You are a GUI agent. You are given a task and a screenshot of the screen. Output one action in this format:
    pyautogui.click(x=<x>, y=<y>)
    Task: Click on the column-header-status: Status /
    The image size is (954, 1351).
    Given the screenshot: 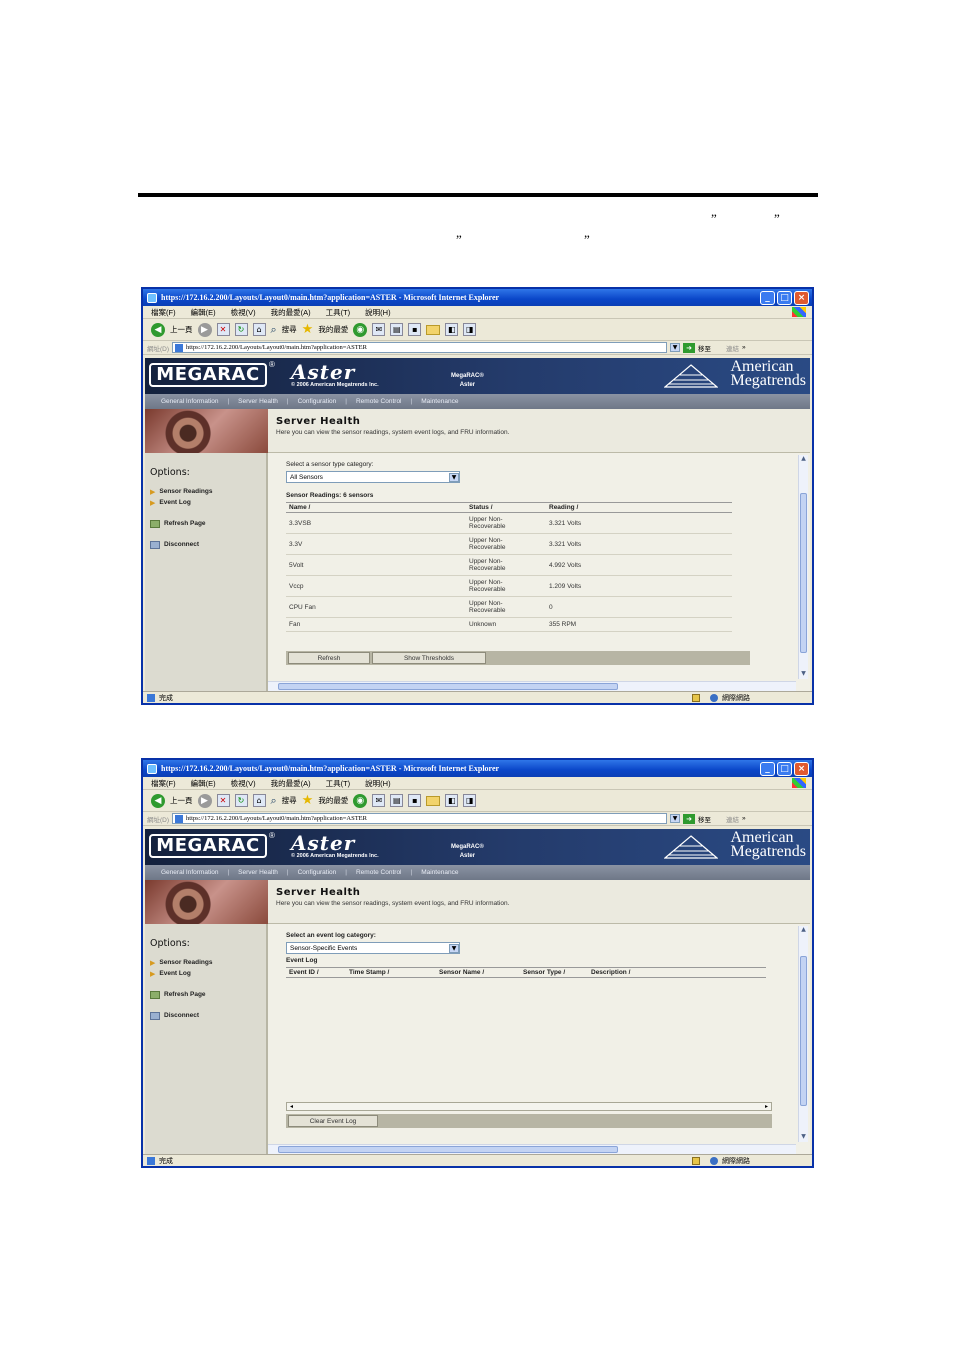 What is the action you would take?
    pyautogui.click(x=506, y=507)
    